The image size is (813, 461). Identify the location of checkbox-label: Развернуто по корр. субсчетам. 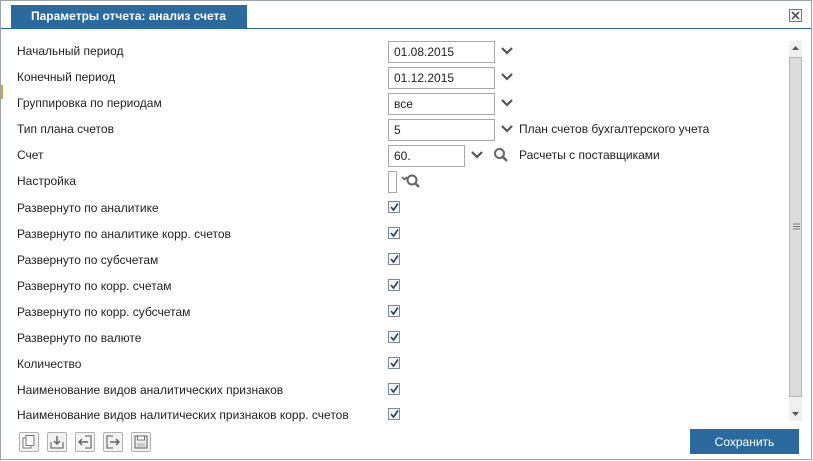
(104, 312).